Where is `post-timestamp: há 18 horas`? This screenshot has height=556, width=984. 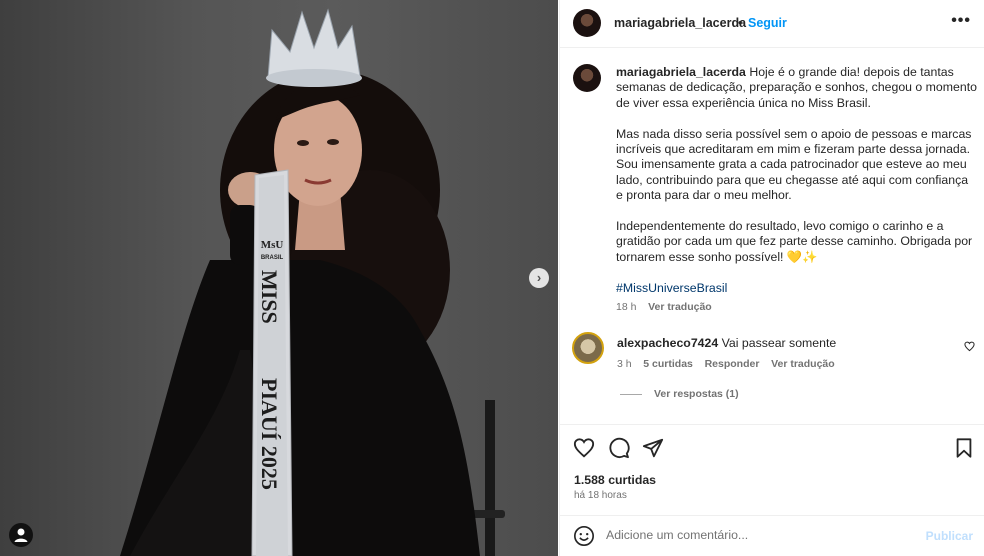 post-timestamp: há 18 horas is located at coordinates (600, 495).